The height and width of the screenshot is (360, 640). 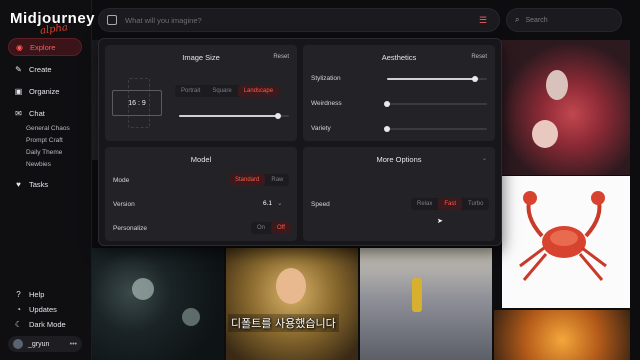 I want to click on aspect-slider-handle, so click(x=278, y=116).